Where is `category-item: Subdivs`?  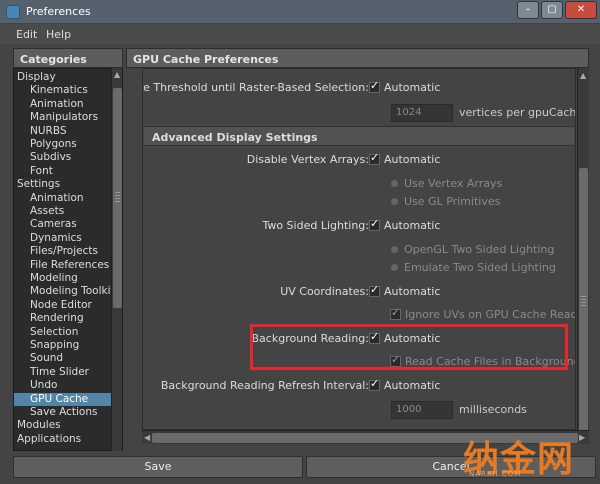 category-item: Subdivs is located at coordinates (62, 157).